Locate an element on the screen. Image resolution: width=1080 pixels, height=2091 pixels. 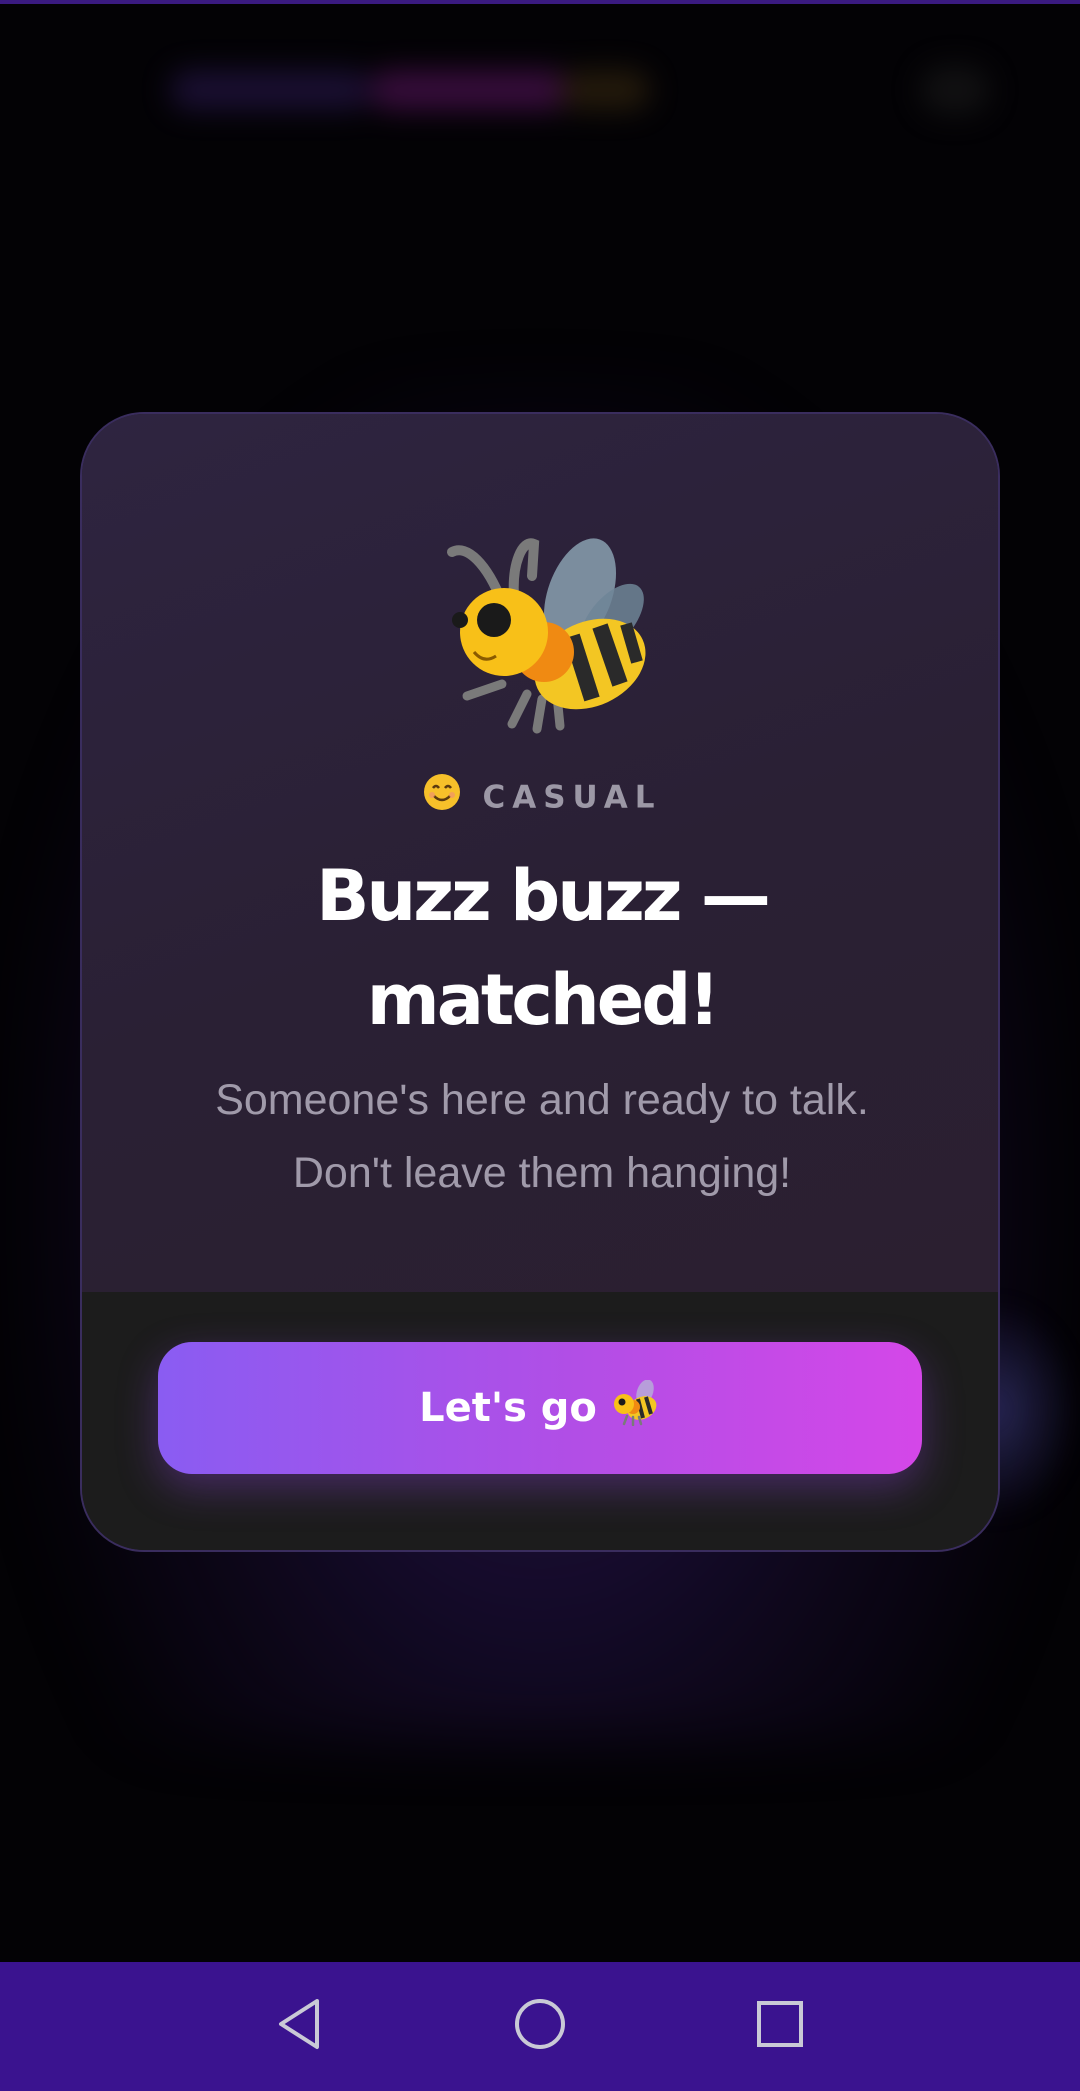
lets-go-label: Let's go is located at coordinates (508, 1408).